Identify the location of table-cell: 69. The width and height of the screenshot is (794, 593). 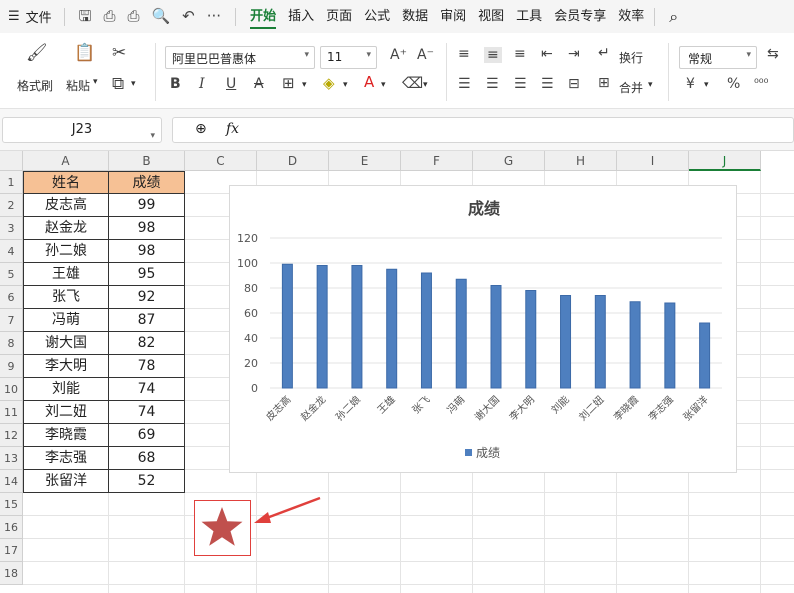
(147, 435).